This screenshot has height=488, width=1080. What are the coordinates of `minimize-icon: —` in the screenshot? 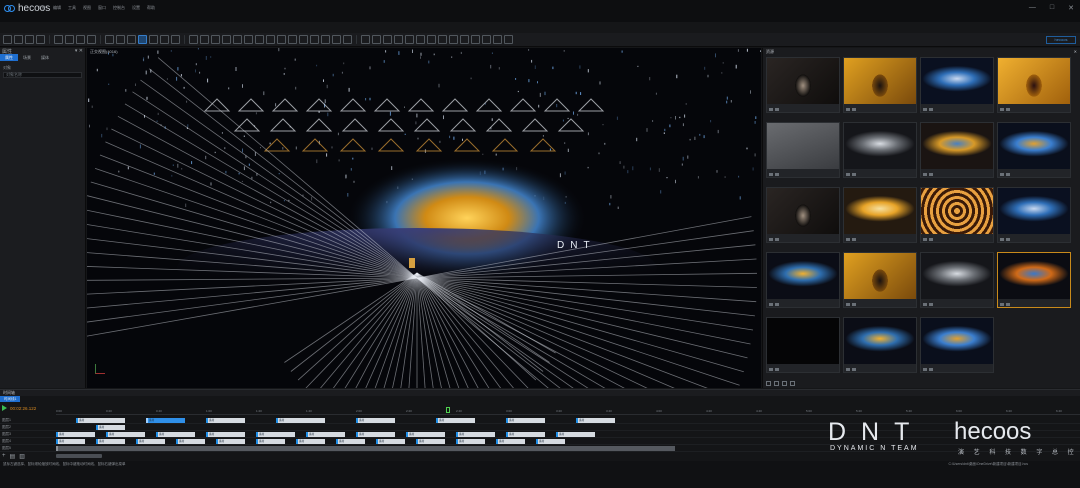 It's located at (1032, 8).